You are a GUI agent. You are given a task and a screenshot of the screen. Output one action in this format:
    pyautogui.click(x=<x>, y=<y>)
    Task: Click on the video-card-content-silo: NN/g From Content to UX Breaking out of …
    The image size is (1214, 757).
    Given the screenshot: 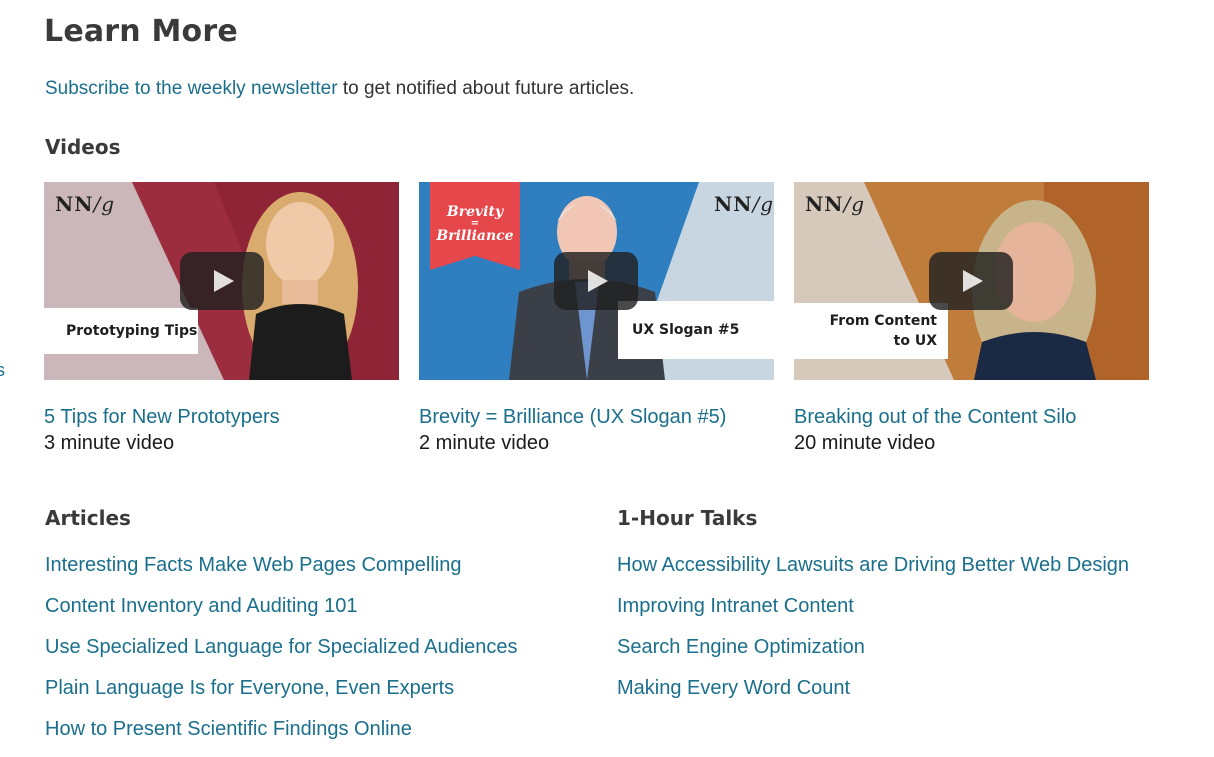 What is the action you would take?
    pyautogui.click(x=971, y=319)
    